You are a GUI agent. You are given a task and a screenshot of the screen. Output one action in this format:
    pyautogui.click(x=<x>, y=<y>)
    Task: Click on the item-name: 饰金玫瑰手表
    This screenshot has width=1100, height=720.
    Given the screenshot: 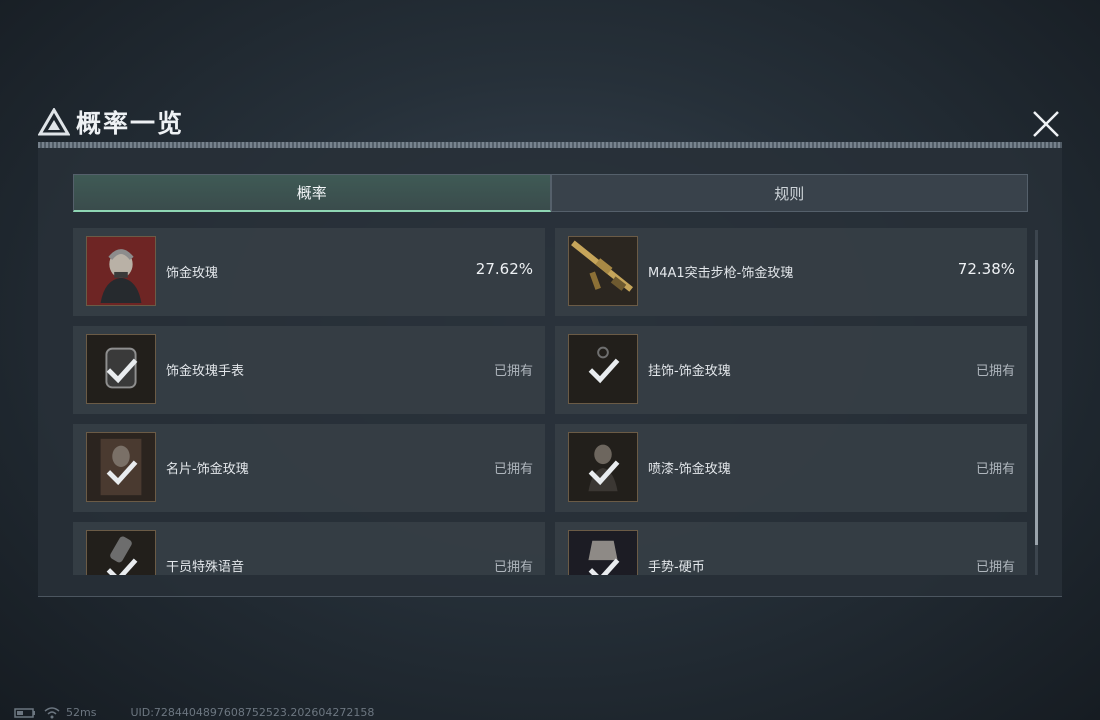 What is the action you would take?
    pyautogui.click(x=205, y=371)
    